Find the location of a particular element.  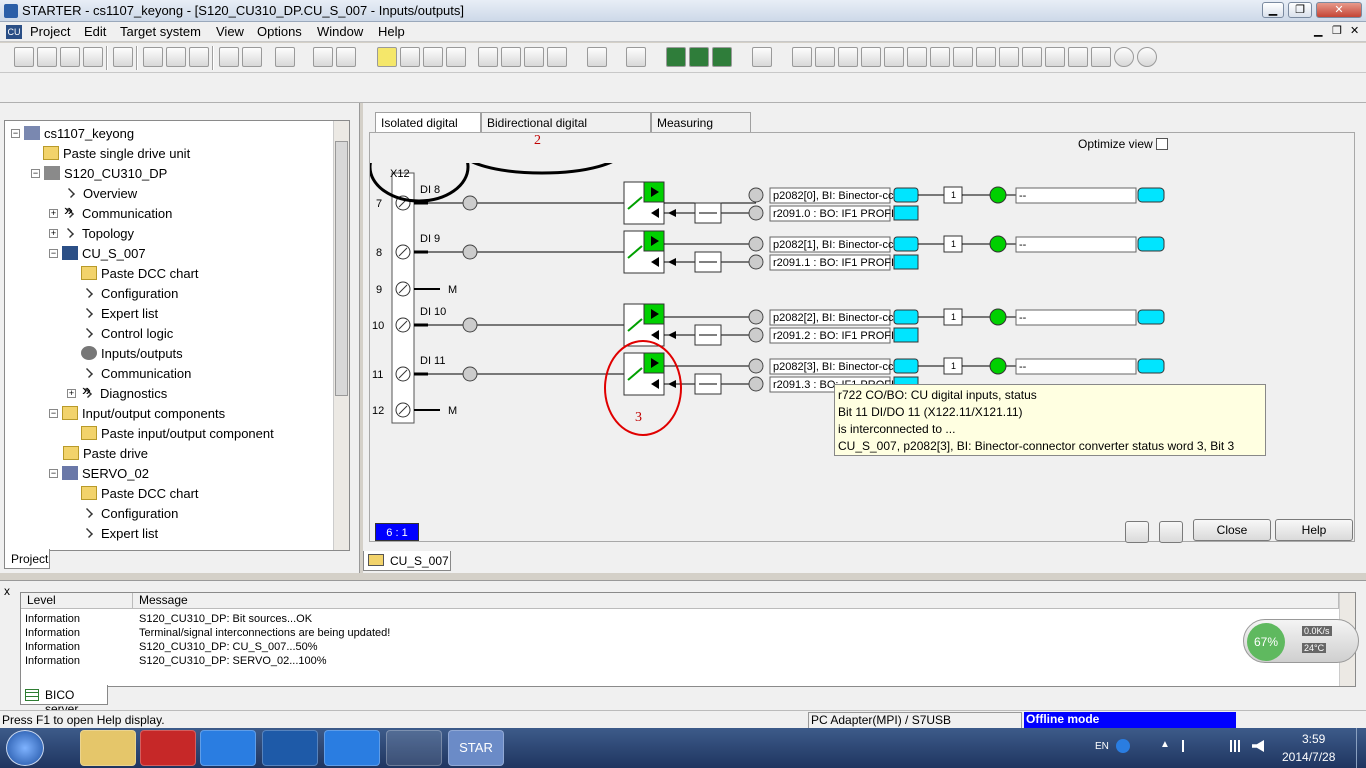

tree-item-cu-s-007: − CU_S_007 is located at coordinates (97, 253).